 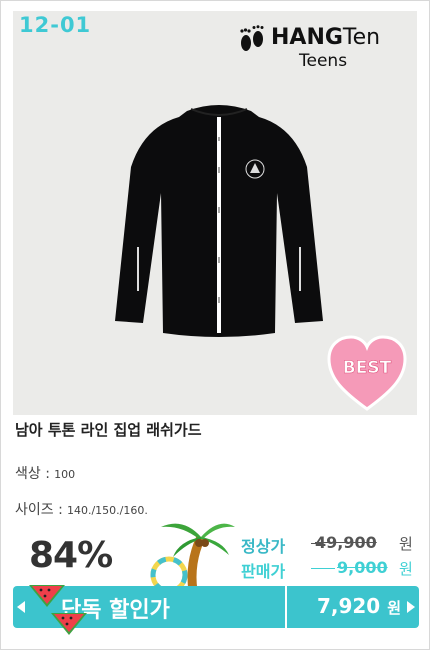 I want to click on arrow-right-icon, so click(x=411, y=607).